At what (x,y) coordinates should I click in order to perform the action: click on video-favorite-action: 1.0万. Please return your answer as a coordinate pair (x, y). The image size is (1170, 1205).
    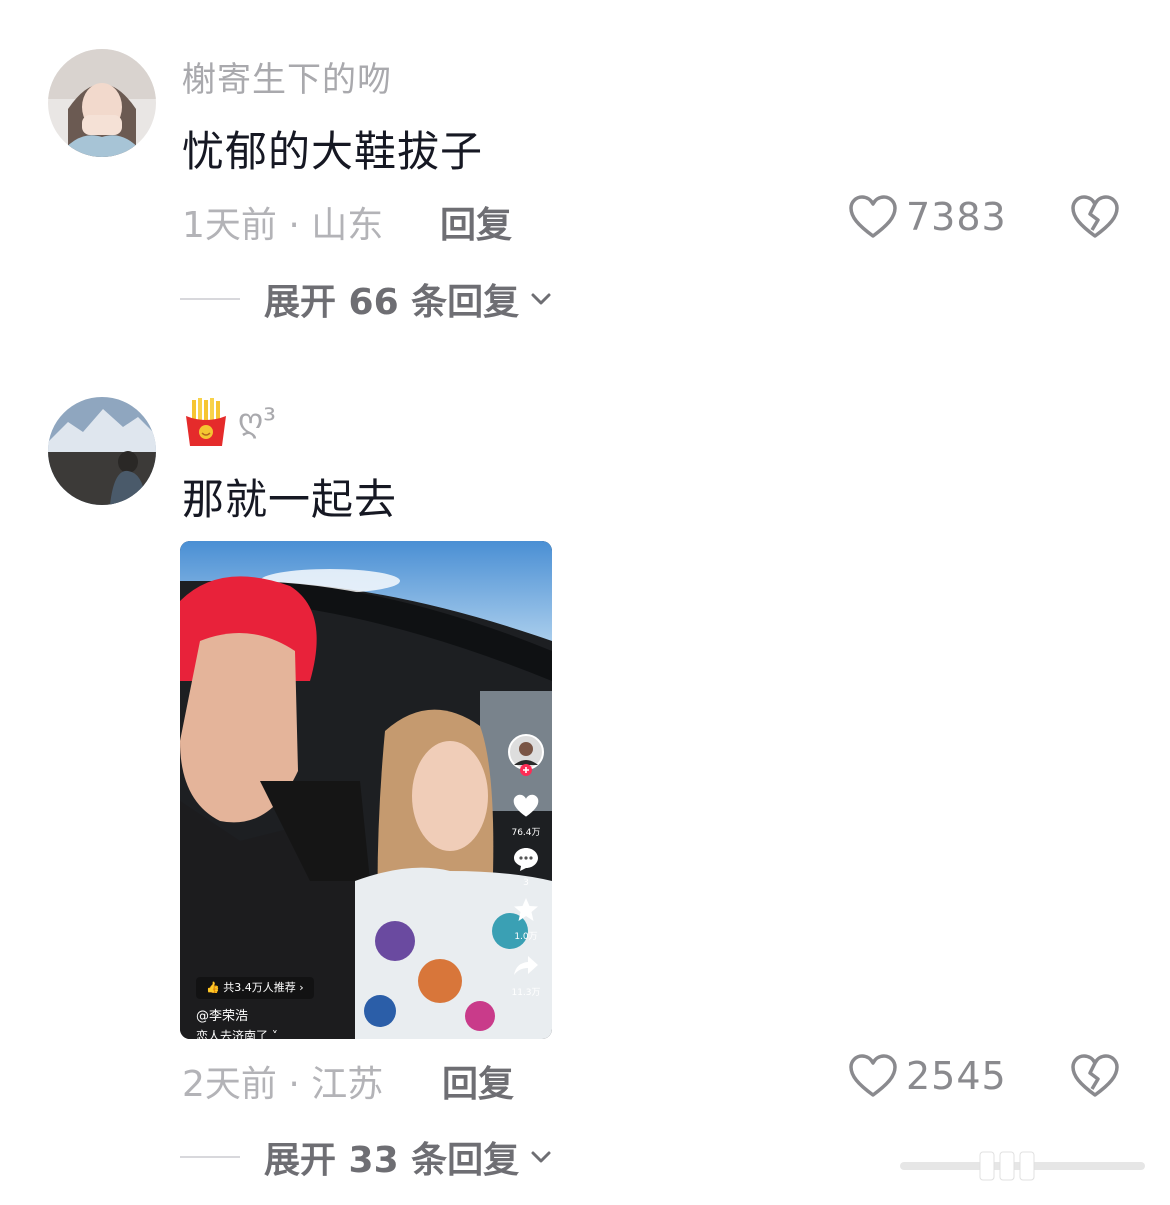
    Looking at the image, I should click on (526, 919).